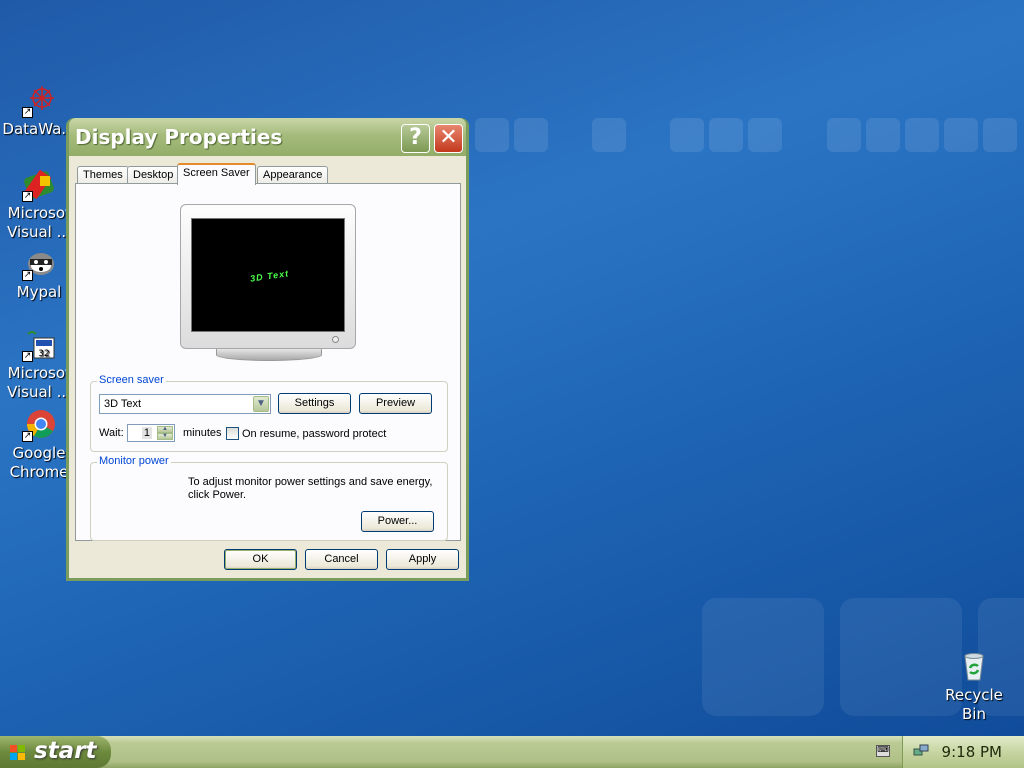  I want to click on ok-button: OK, so click(260, 559).